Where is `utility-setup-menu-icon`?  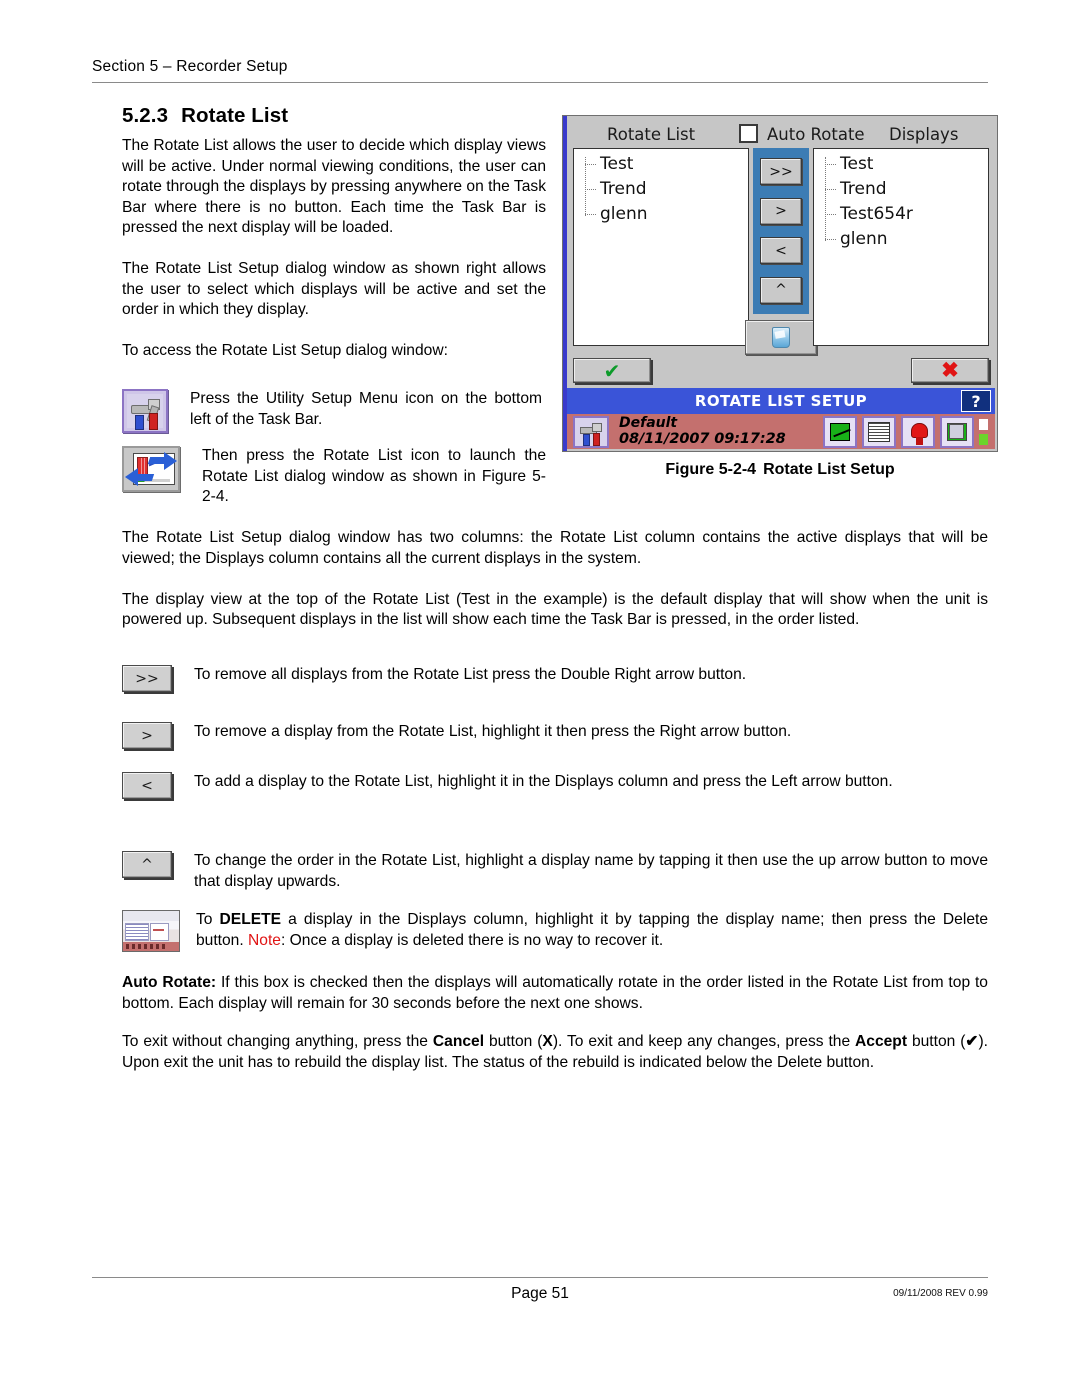
utility-setup-menu-icon is located at coordinates (145, 411).